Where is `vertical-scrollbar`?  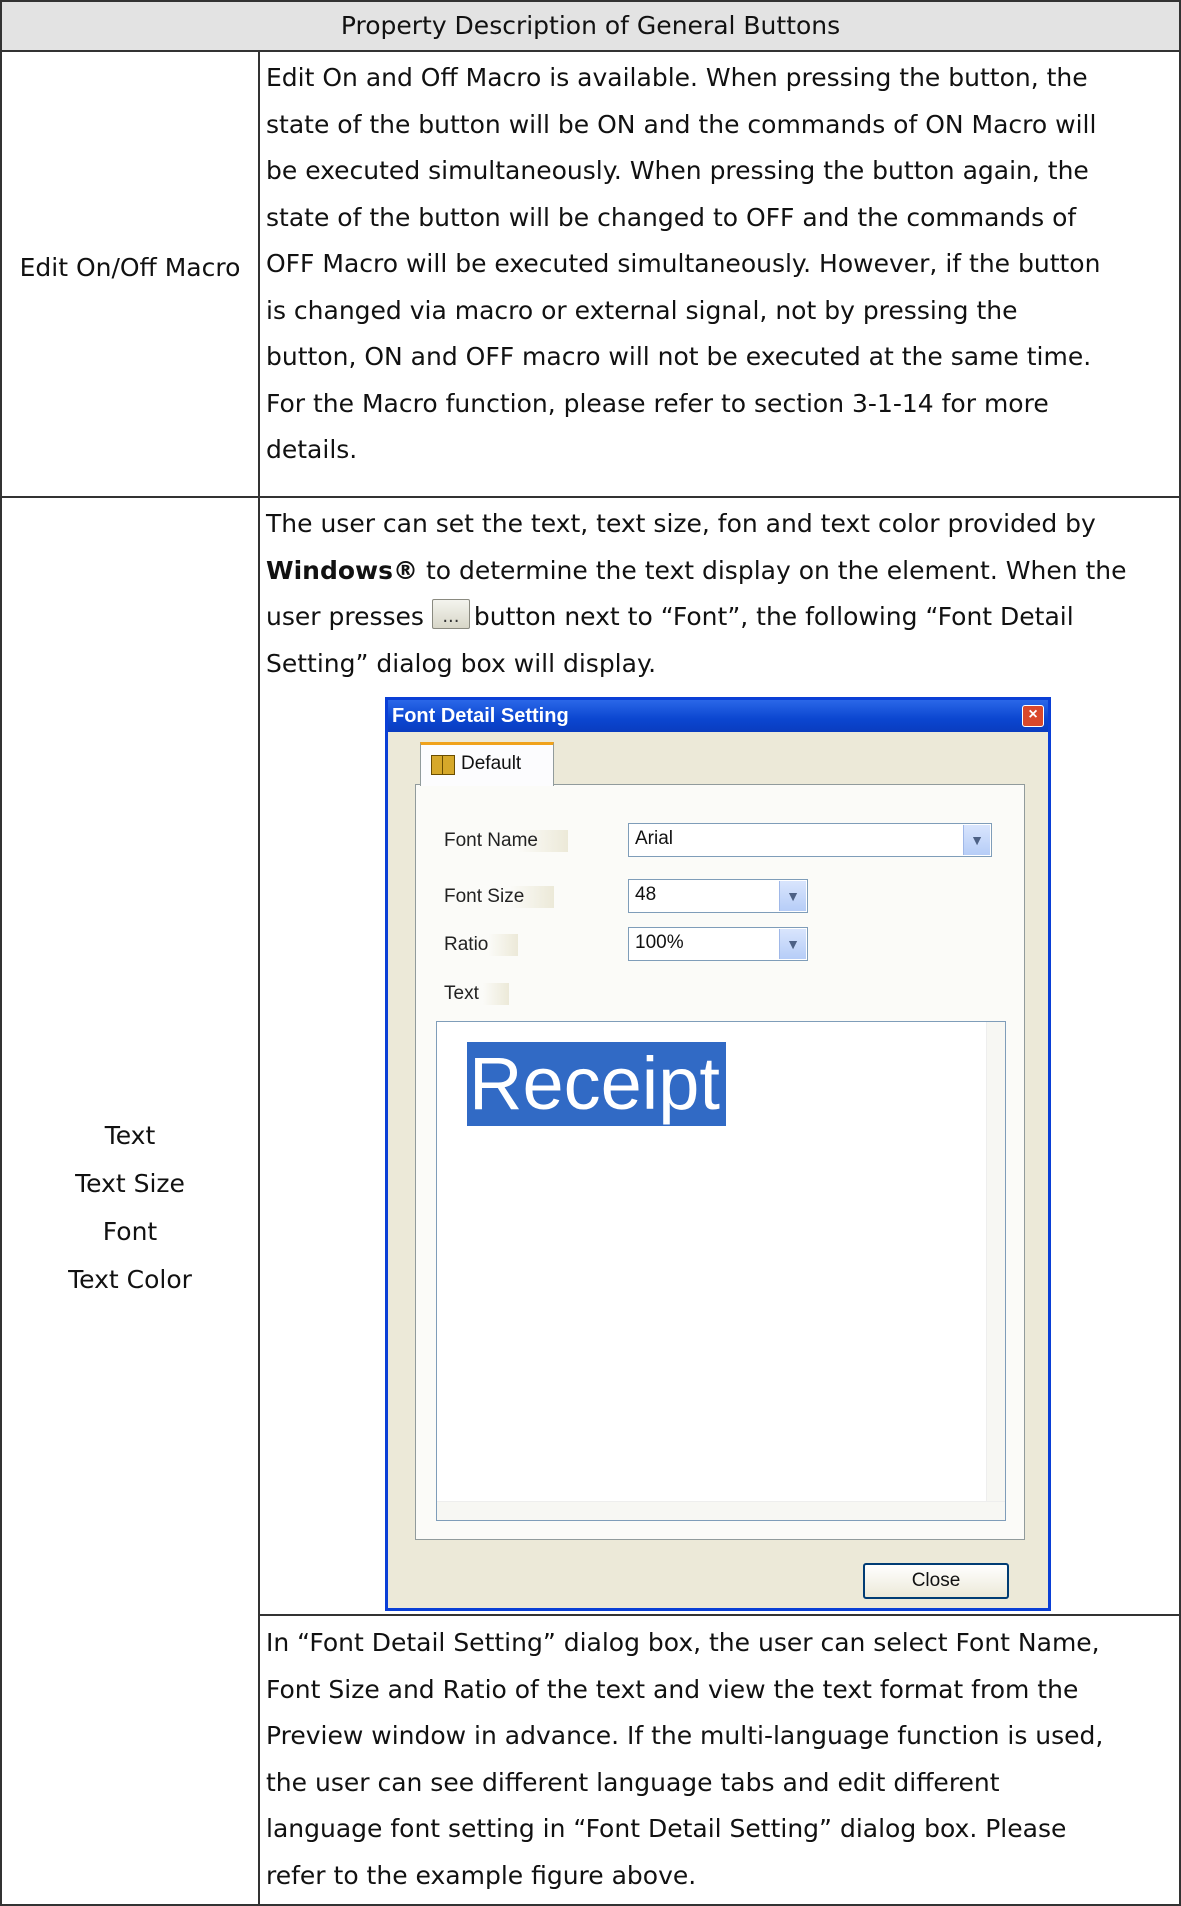
vertical-scrollbar is located at coordinates (995, 1271).